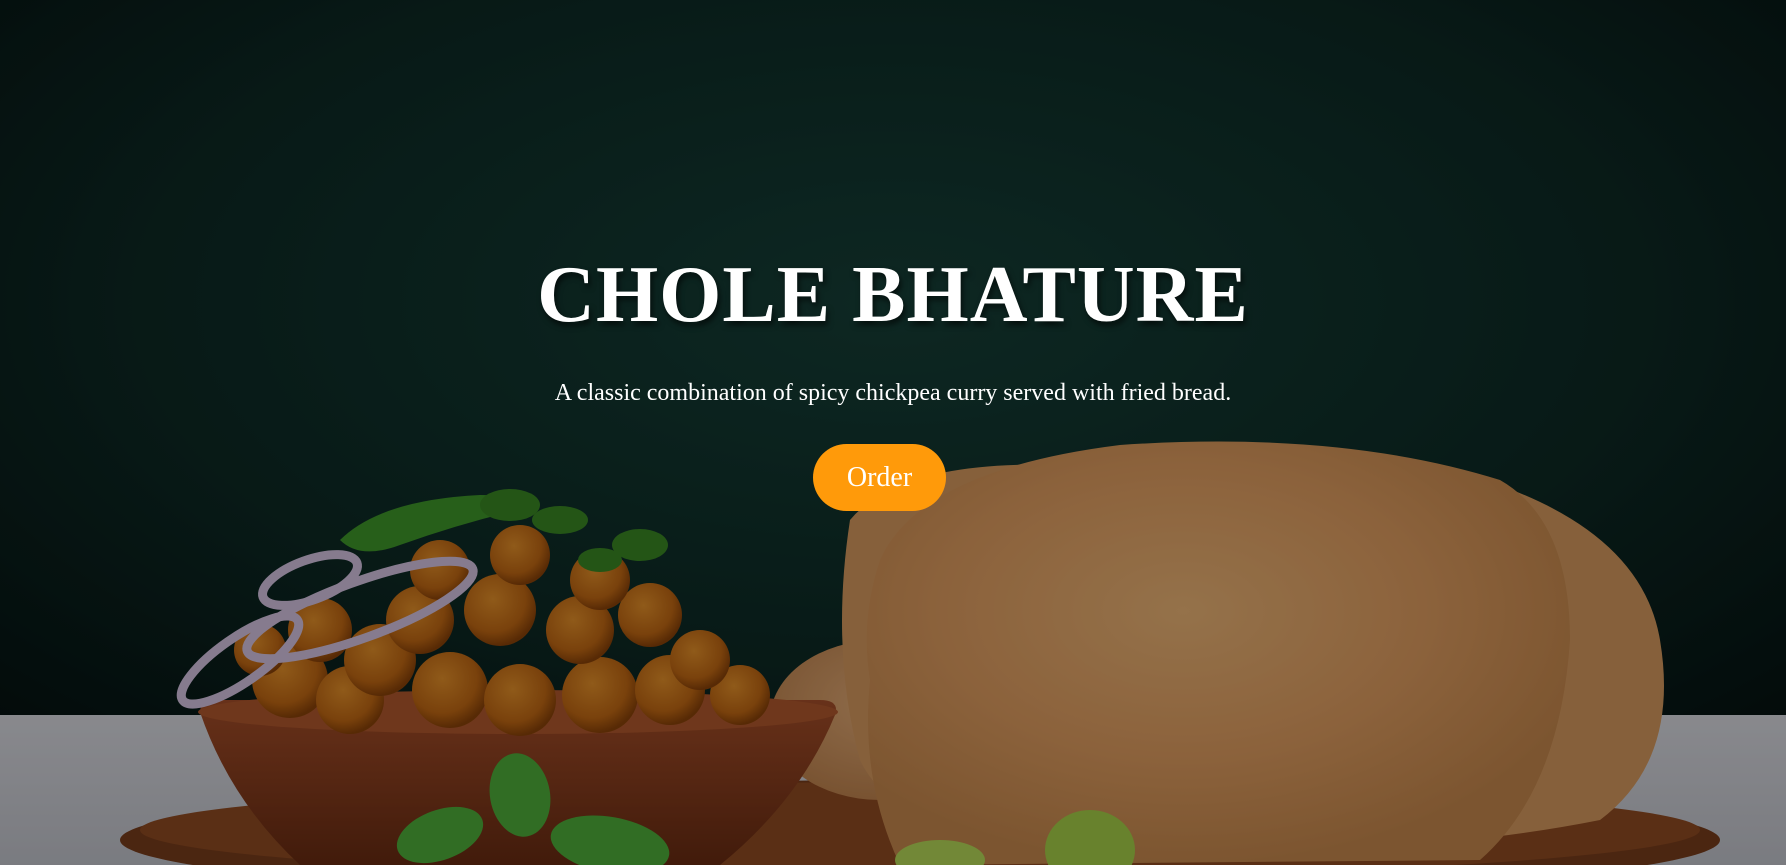 The height and width of the screenshot is (865, 1786). I want to click on hero-title: CHOLE BHATURE, so click(893, 295).